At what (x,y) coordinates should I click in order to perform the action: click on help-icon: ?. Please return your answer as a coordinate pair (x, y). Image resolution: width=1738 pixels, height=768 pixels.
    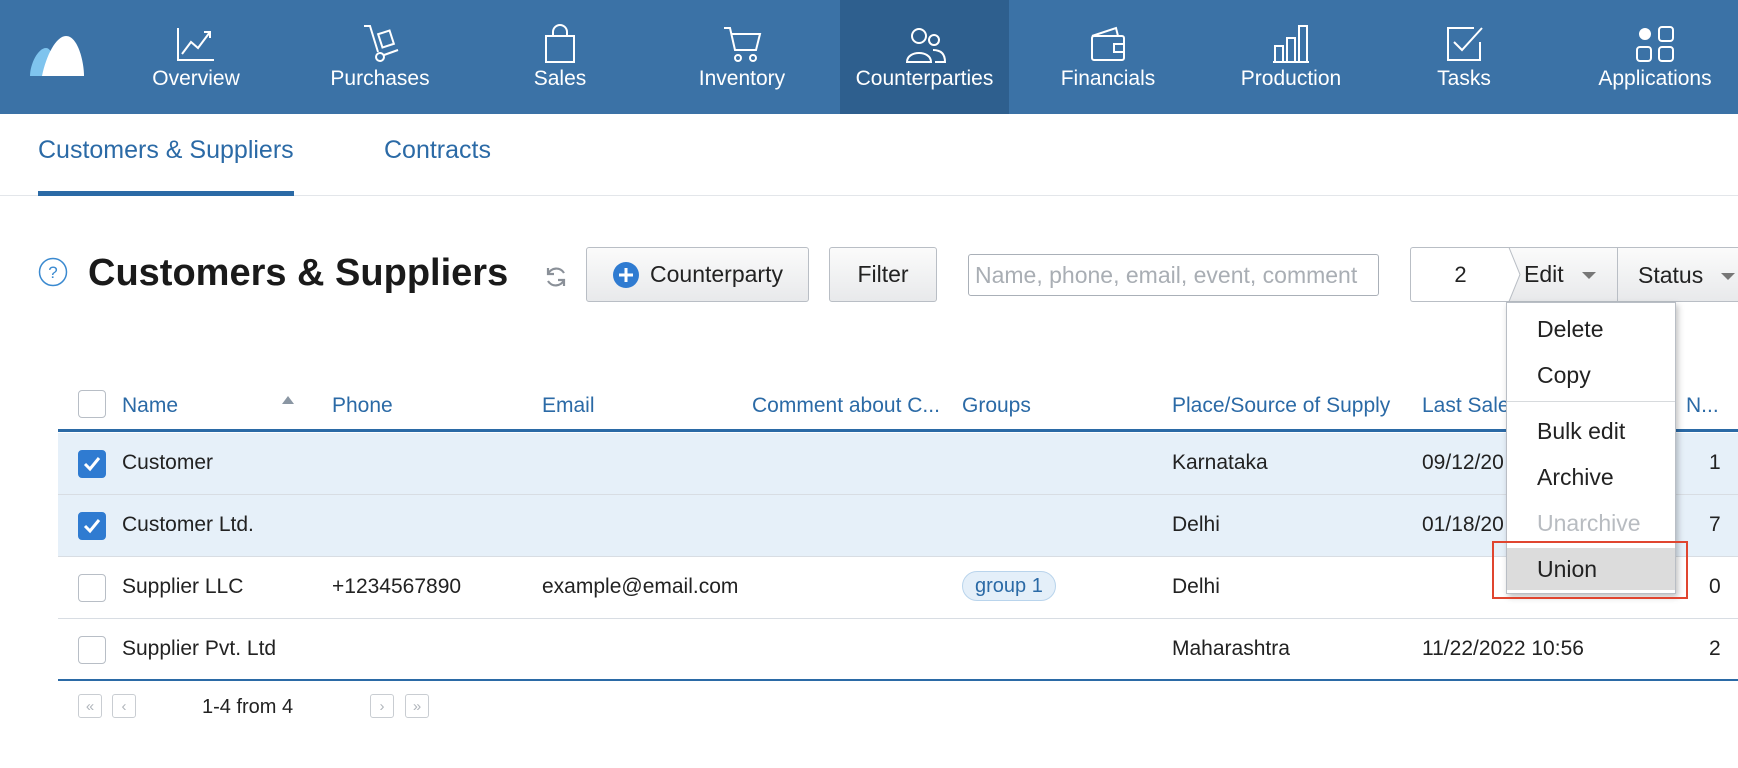
    Looking at the image, I should click on (53, 272).